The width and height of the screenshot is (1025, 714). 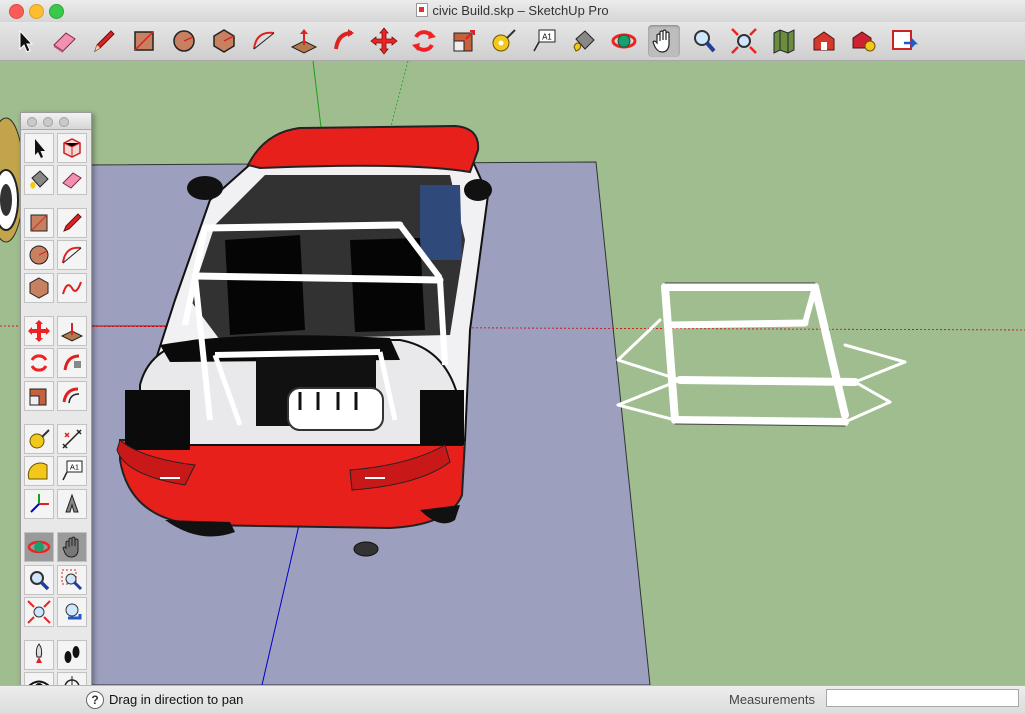 I want to click on palette-circle-button, so click(x=39, y=255).